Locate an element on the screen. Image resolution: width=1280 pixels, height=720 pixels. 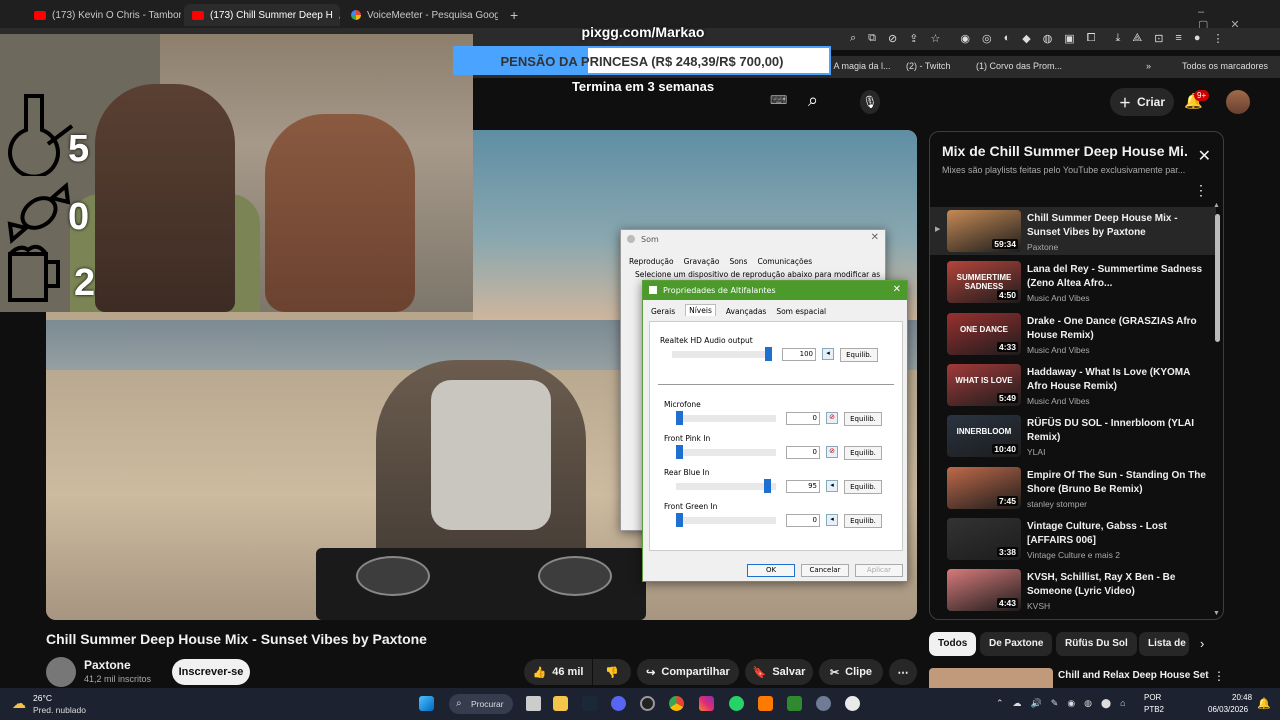
app-icon is located at coordinates (852, 703).